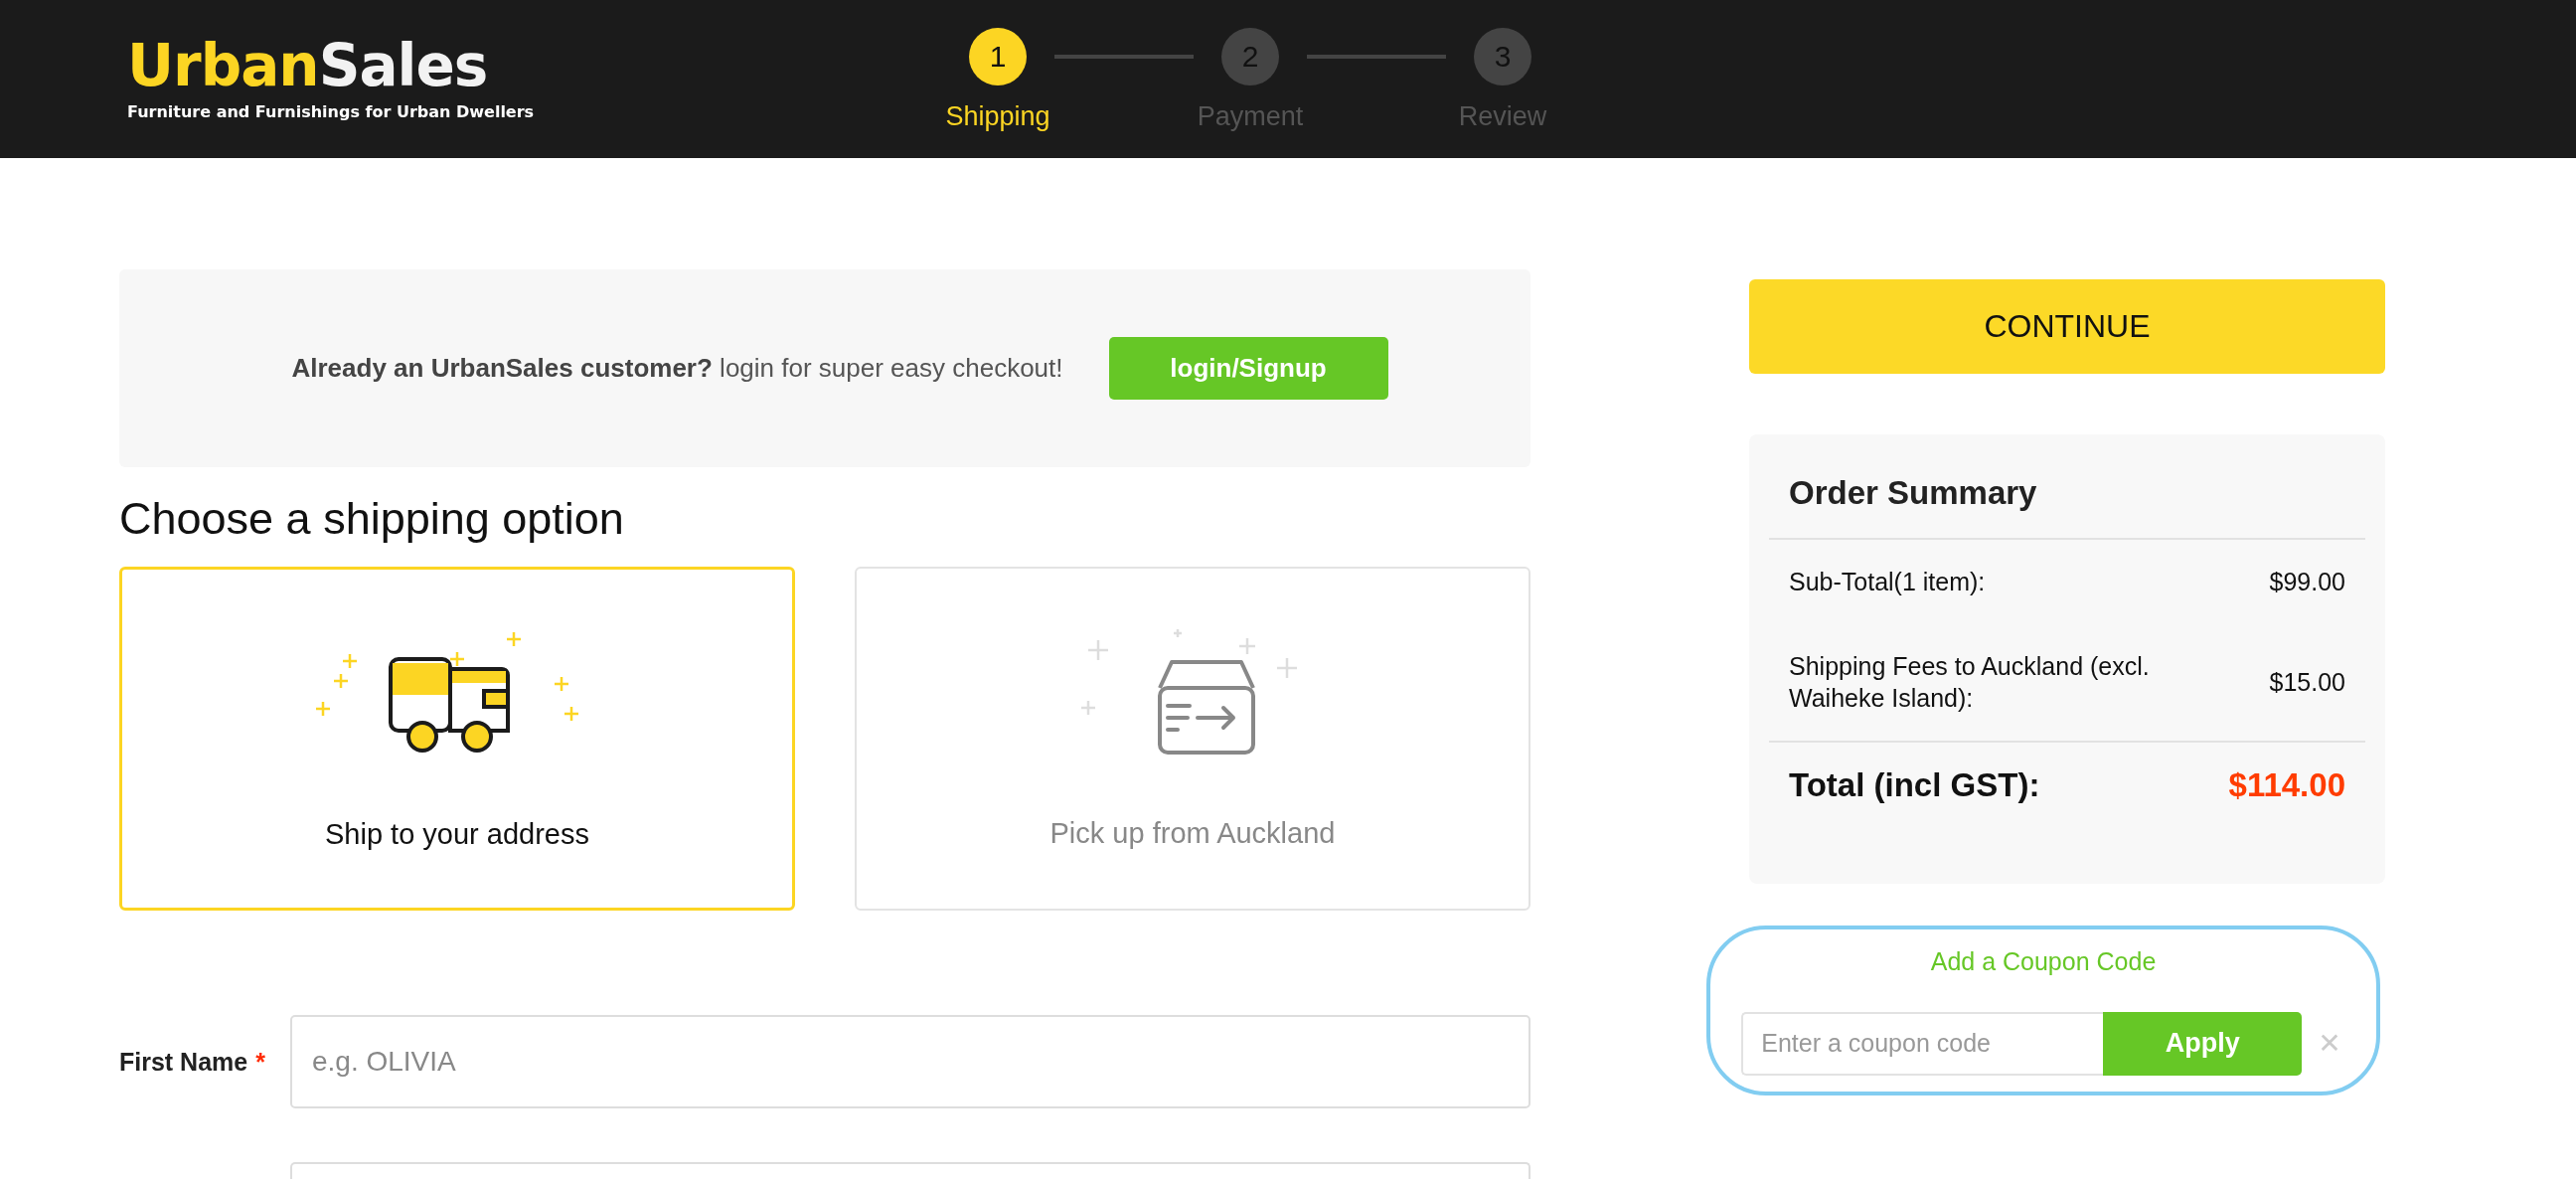 The image size is (2576, 1179). Describe the element at coordinates (1914, 784) in the screenshot. I see `total-label: Total (incl GST):` at that location.